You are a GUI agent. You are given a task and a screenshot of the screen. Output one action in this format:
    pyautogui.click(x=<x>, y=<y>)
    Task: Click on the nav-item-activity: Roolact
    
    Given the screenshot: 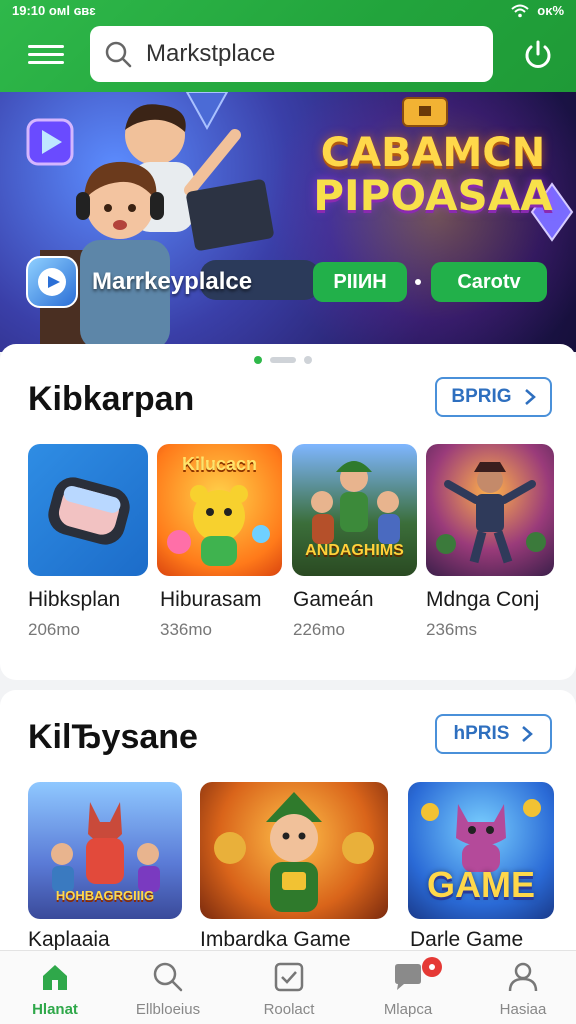 What is the action you would take?
    pyautogui.click(x=289, y=987)
    